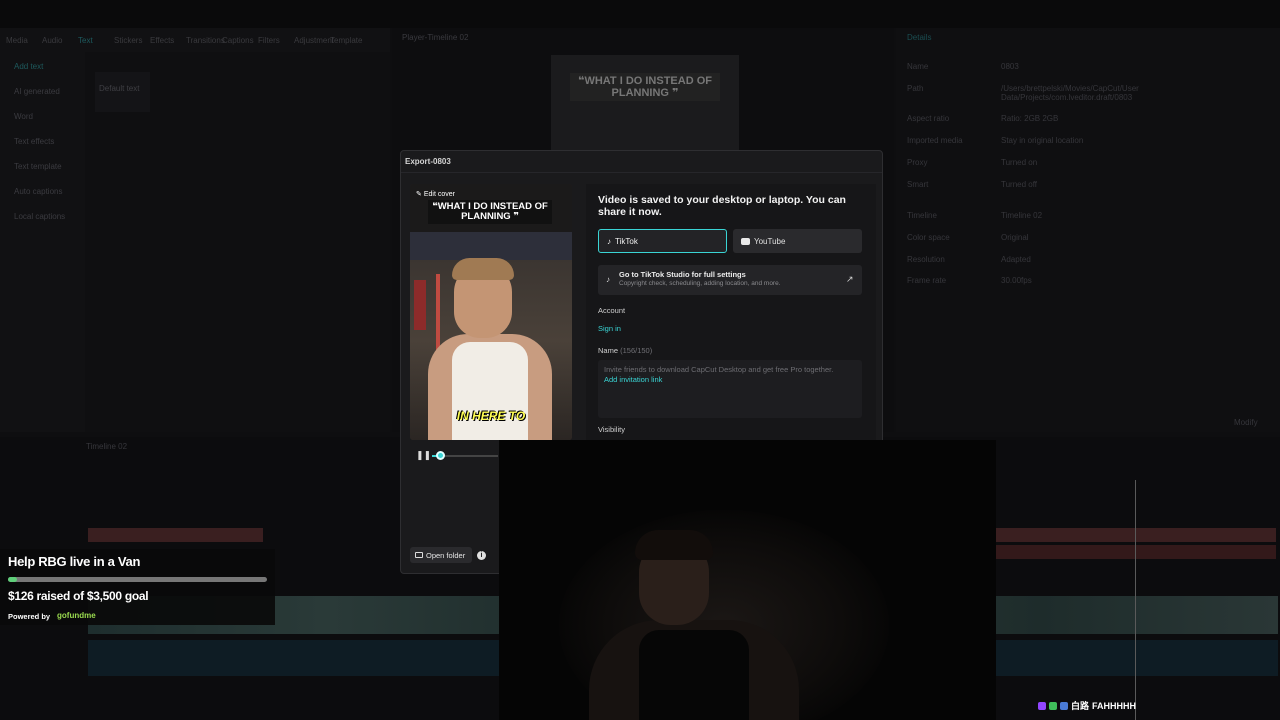 The image size is (1280, 720). Describe the element at coordinates (42, 141) in the screenshot. I see `nav-item: Text effects` at that location.